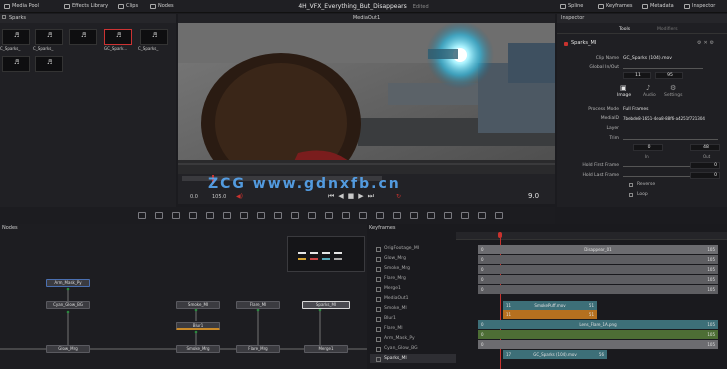 The image size is (727, 369). Describe the element at coordinates (363, 215) in the screenshot. I see `camera-tool-icon` at that location.